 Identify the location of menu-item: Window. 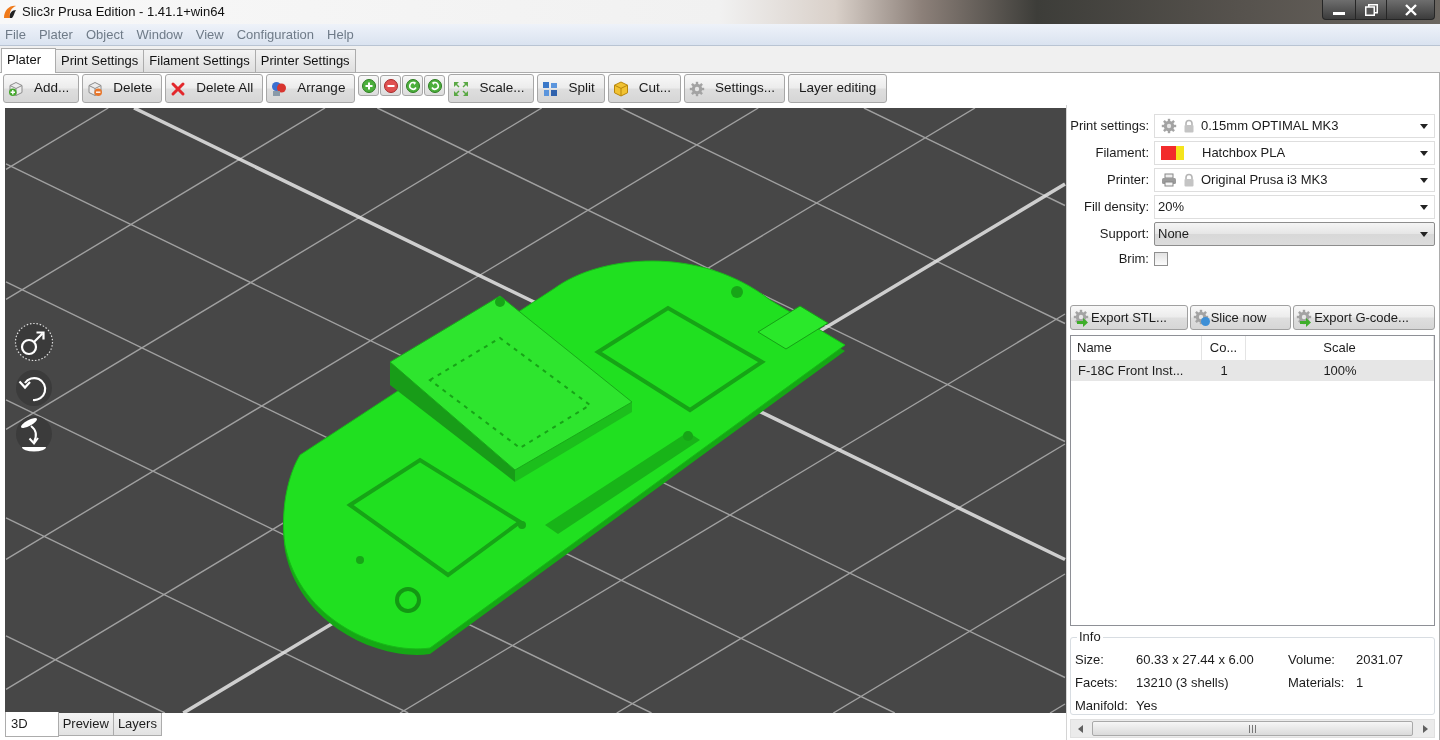
(159, 34).